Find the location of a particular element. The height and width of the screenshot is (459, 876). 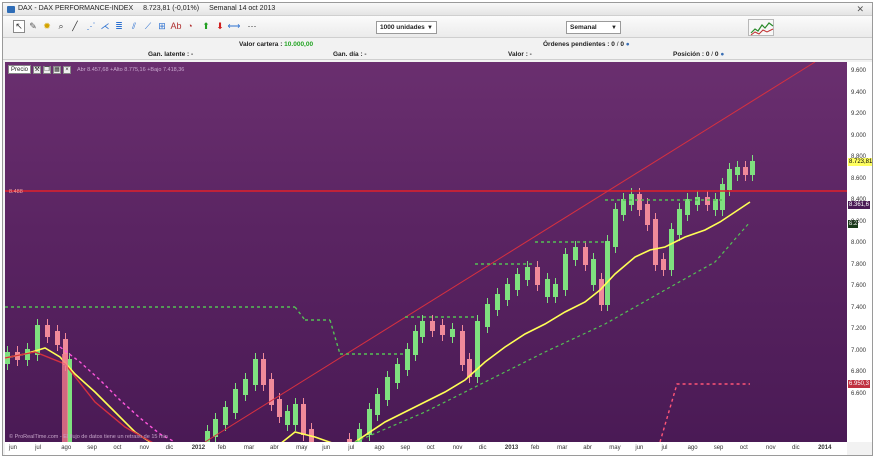

horizontal-line-icon: ⟷ is located at coordinates (234, 26).